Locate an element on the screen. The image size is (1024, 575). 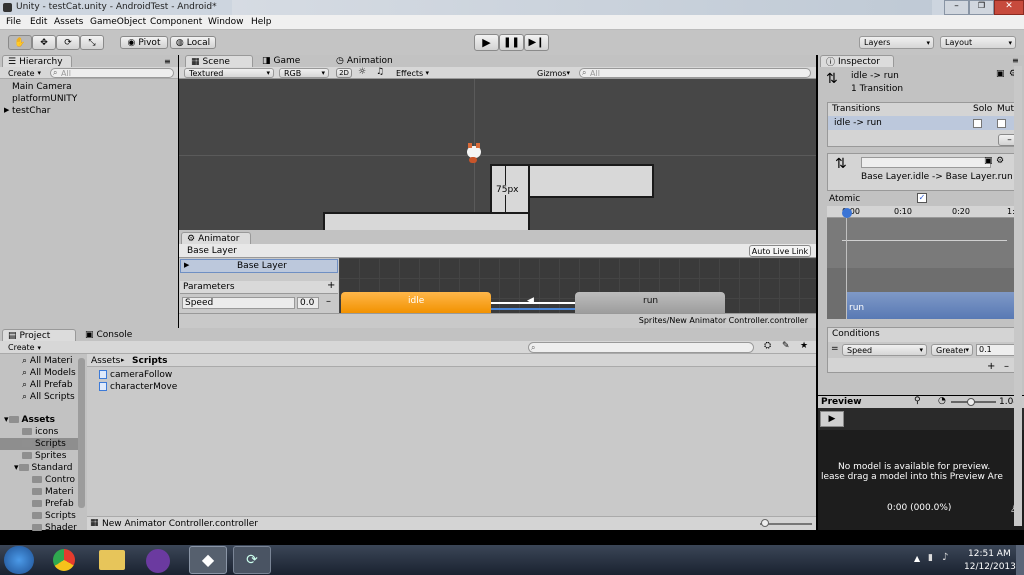
layers-dropdown: Layers is located at coordinates (896, 42).